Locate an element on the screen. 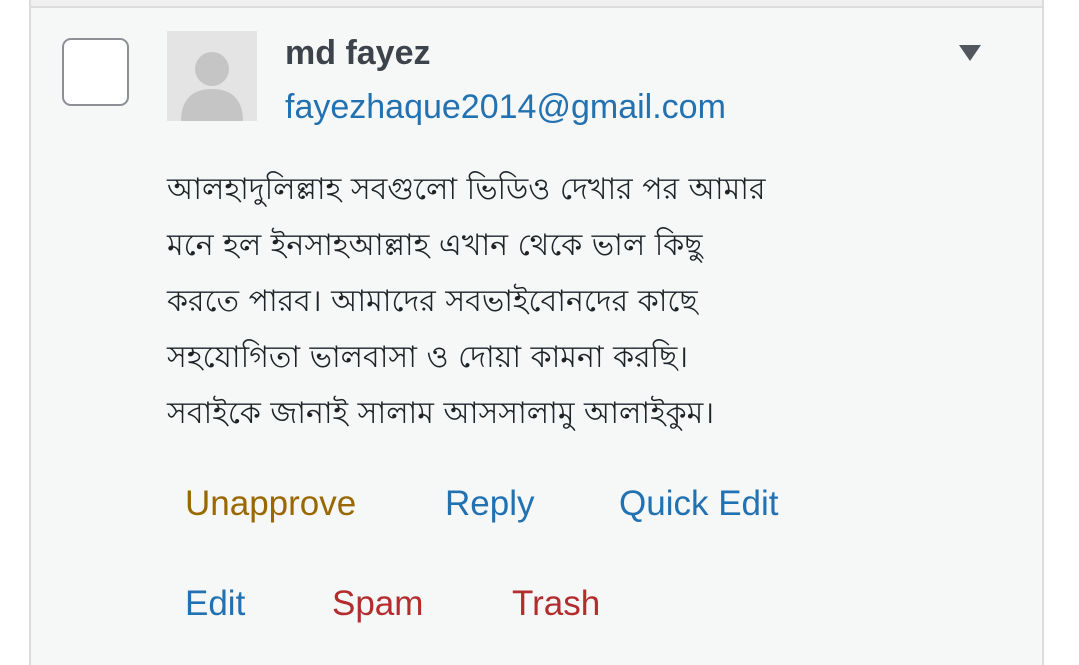  select-comment-checkbox is located at coordinates (95, 72).